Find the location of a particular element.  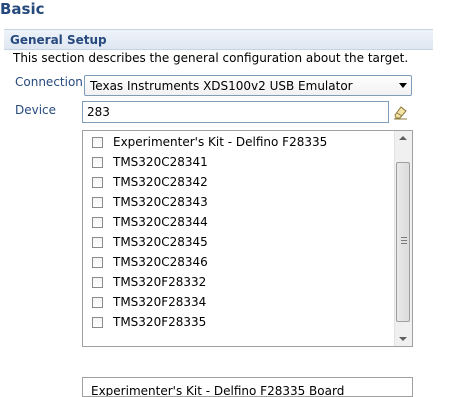

device-item-label: TMS320C28341 is located at coordinates (160, 162).